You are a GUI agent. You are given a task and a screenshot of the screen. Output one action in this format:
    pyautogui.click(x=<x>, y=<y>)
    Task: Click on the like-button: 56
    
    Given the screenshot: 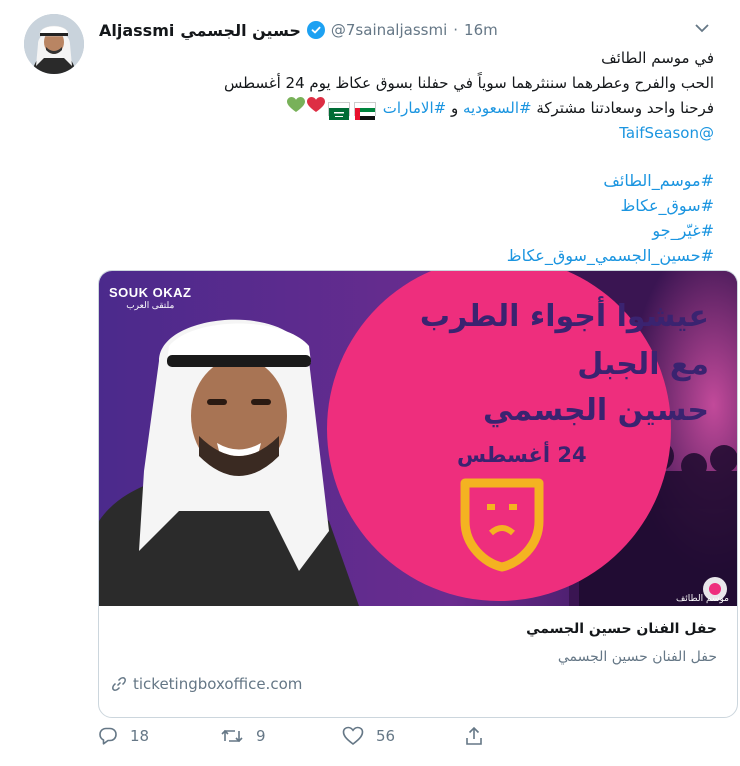 What is the action you would take?
    pyautogui.click(x=403, y=736)
    